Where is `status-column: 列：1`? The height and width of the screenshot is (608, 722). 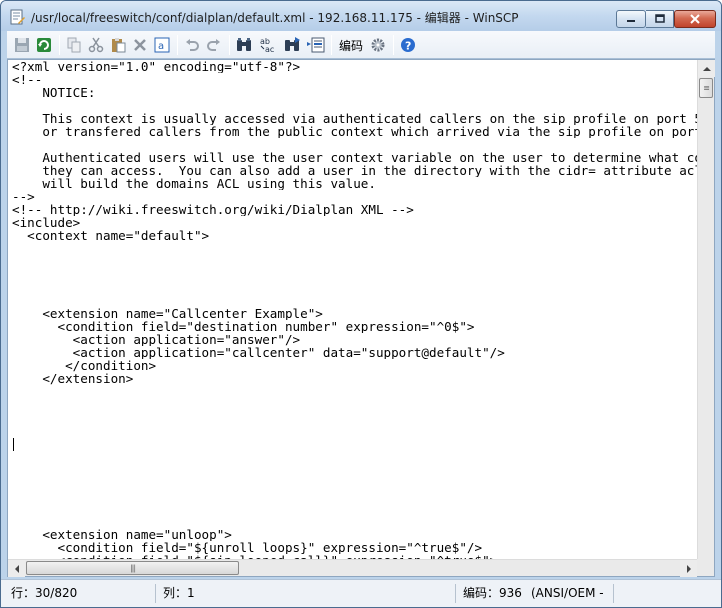 status-column: 列：1 is located at coordinates (179, 593).